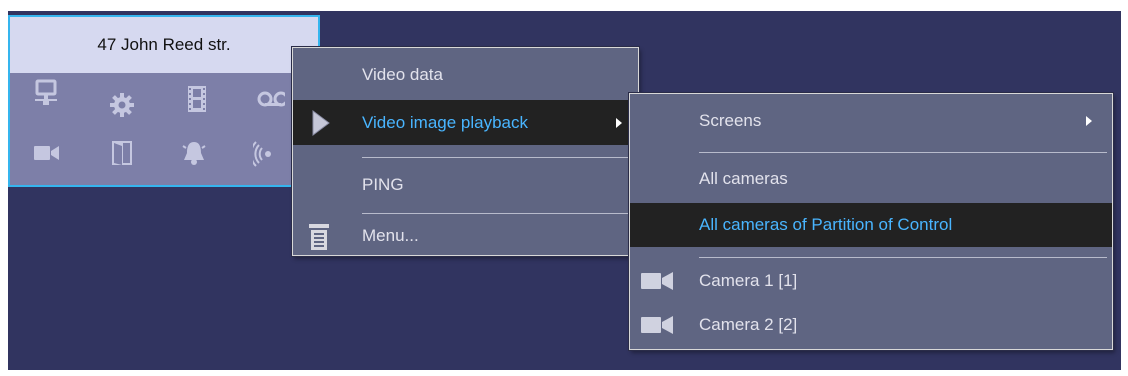 Image resolution: width=1128 pixels, height=376 pixels. I want to click on network-icon, so click(46, 93).